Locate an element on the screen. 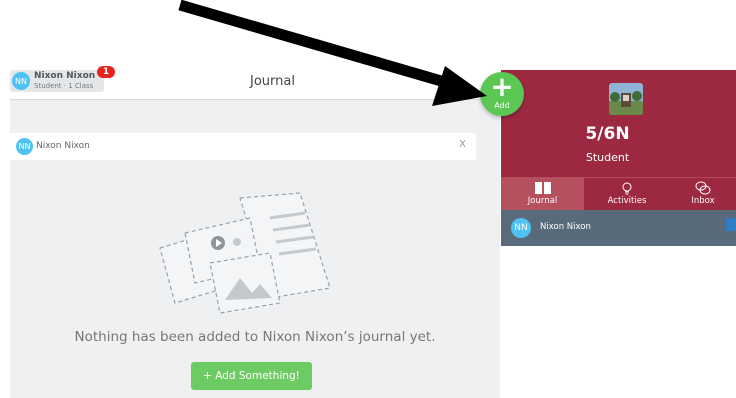 This screenshot has height=398, width=736. tab-journal: Journal is located at coordinates (542, 194).